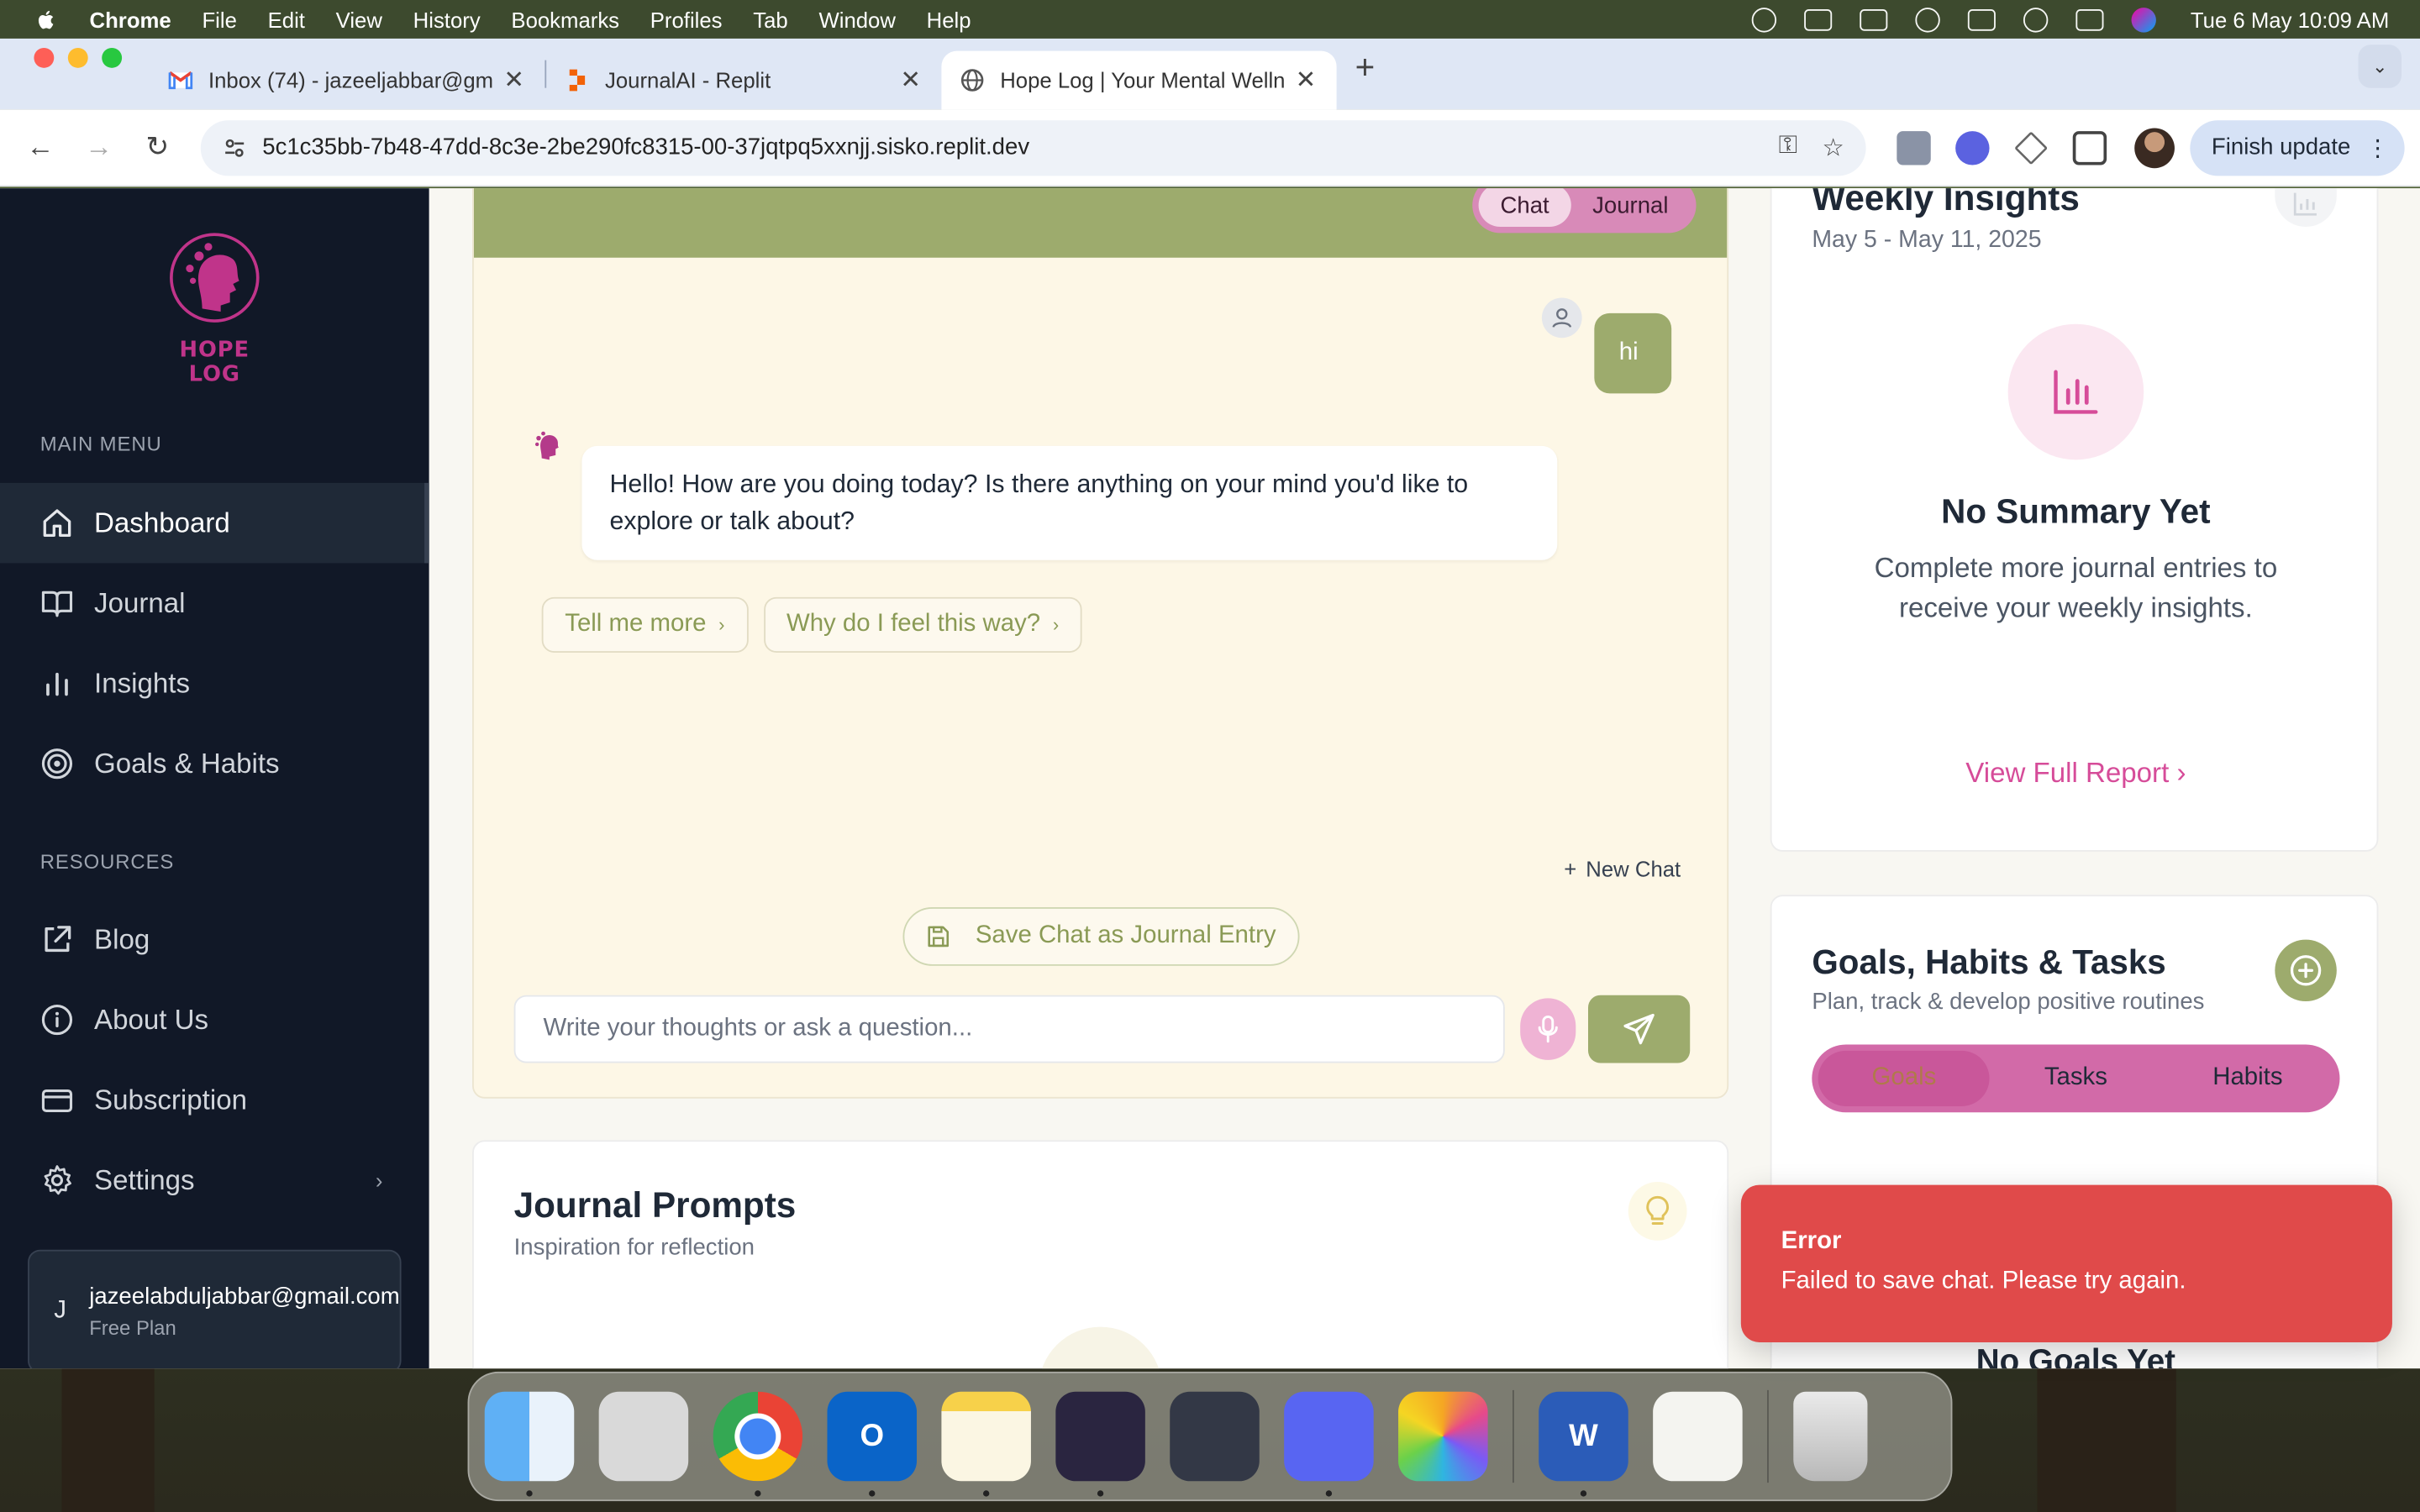 Image resolution: width=2420 pixels, height=1512 pixels. What do you see at coordinates (2378, 147) in the screenshot?
I see `more-menu-icon: ⋮` at bounding box center [2378, 147].